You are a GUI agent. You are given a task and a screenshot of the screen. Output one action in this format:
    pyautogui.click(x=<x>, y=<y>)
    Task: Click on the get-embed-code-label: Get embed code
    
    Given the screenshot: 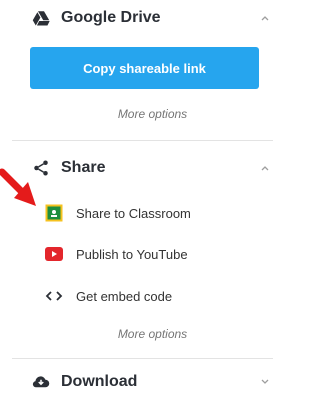 What is the action you would take?
    pyautogui.click(x=124, y=296)
    